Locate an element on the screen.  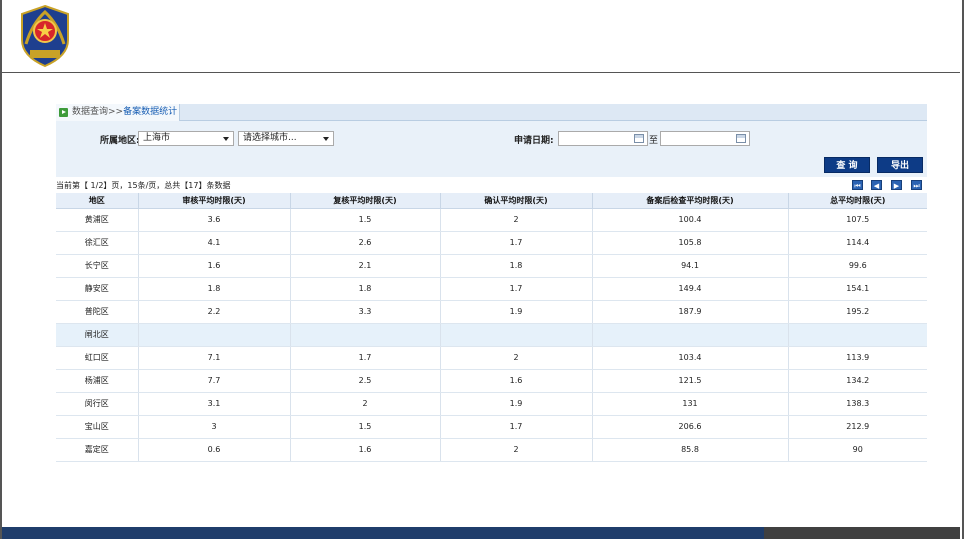
table-row: 黄浦区 3.6 1.5 2 100.4 107.5 is located at coordinates (491, 220).